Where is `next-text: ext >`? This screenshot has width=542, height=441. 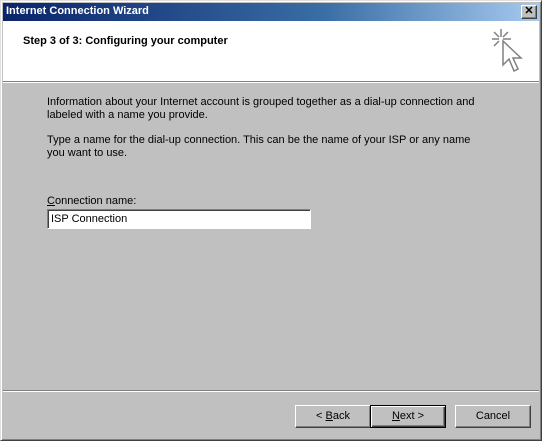 next-text: ext > is located at coordinates (412, 416).